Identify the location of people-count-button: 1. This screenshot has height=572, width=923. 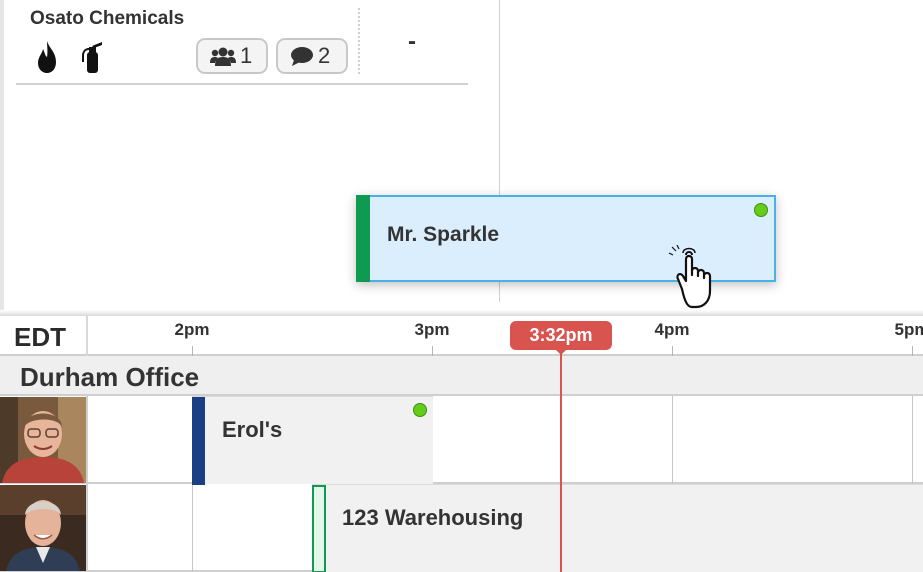
(232, 56).